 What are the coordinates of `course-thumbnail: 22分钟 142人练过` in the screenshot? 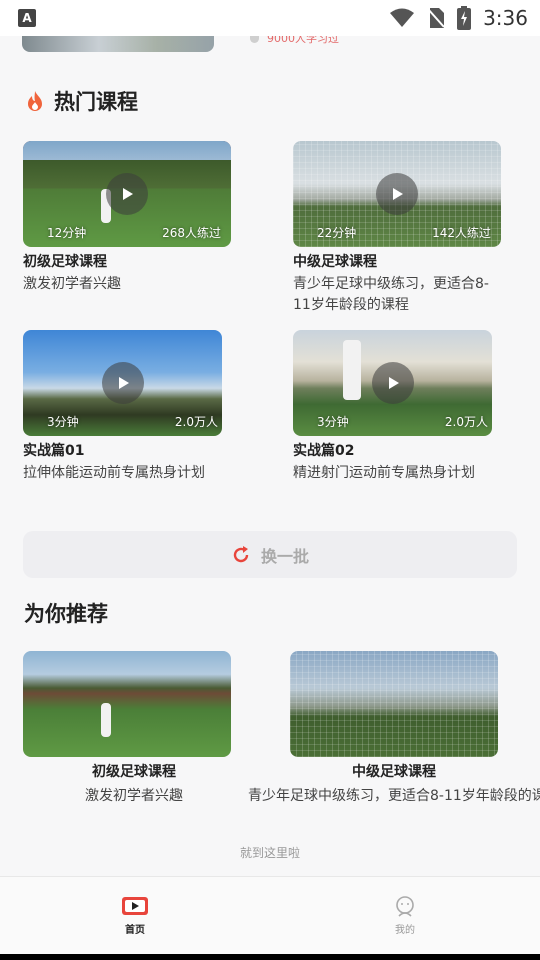 It's located at (397, 194).